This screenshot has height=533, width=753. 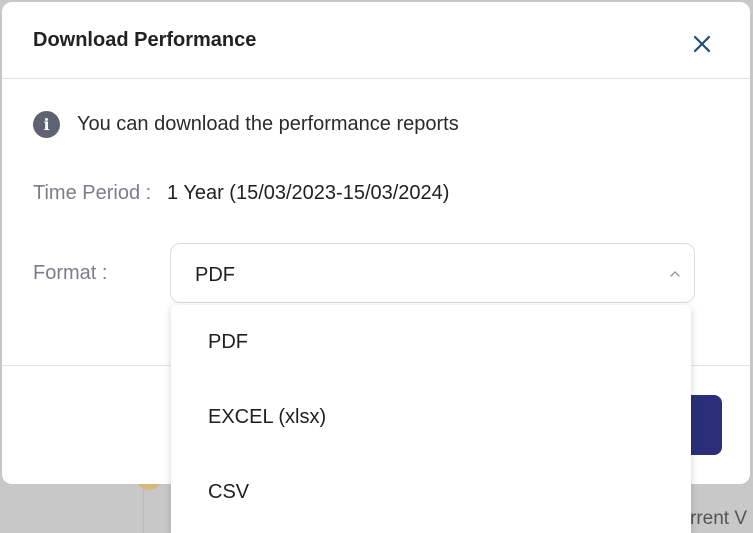 What do you see at coordinates (675, 274) in the screenshot?
I see `chevron-up-icon` at bounding box center [675, 274].